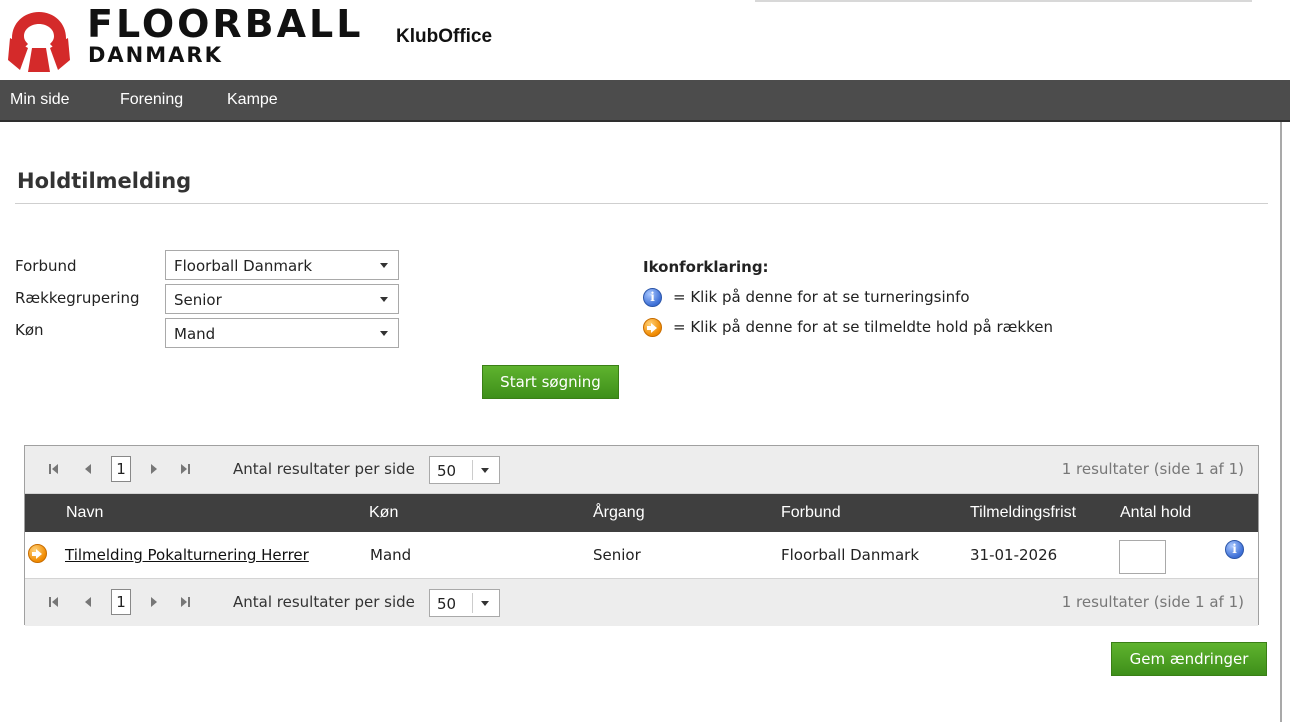  What do you see at coordinates (198, 300) in the screenshot?
I see `raekke-select-value: Senior` at bounding box center [198, 300].